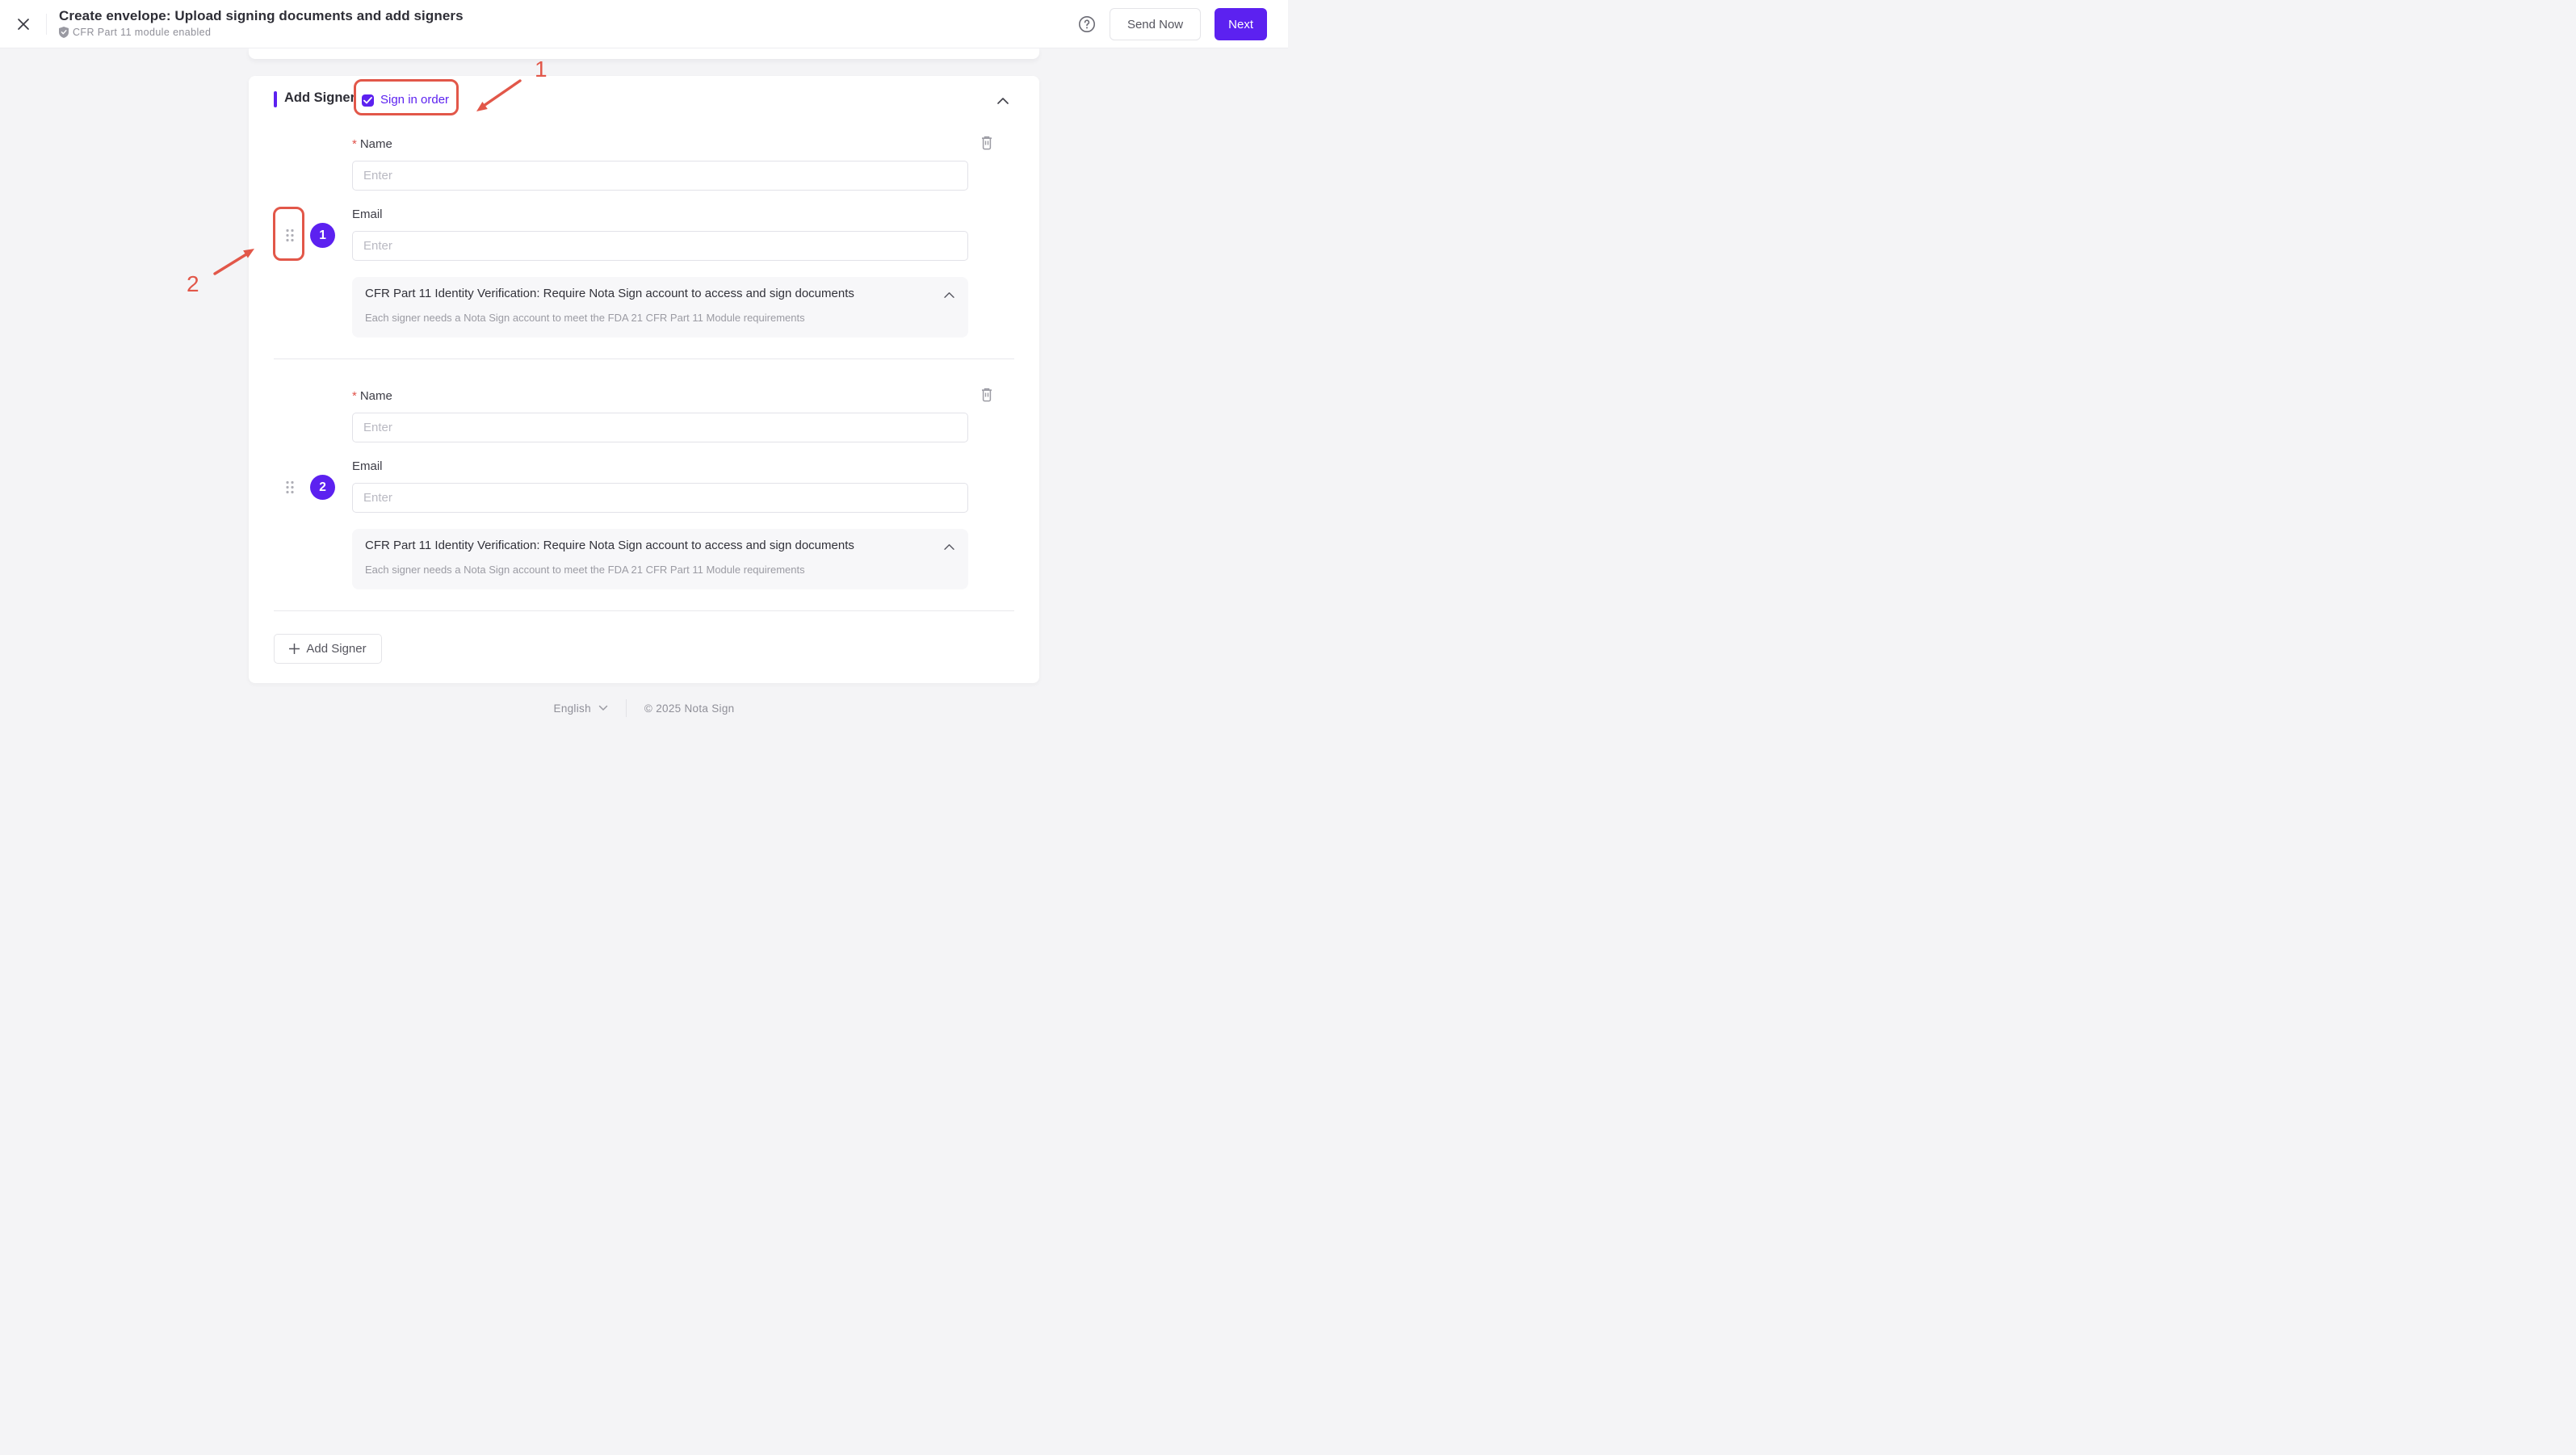 The image size is (2576, 1455). I want to click on checkmark-icon, so click(367, 100).